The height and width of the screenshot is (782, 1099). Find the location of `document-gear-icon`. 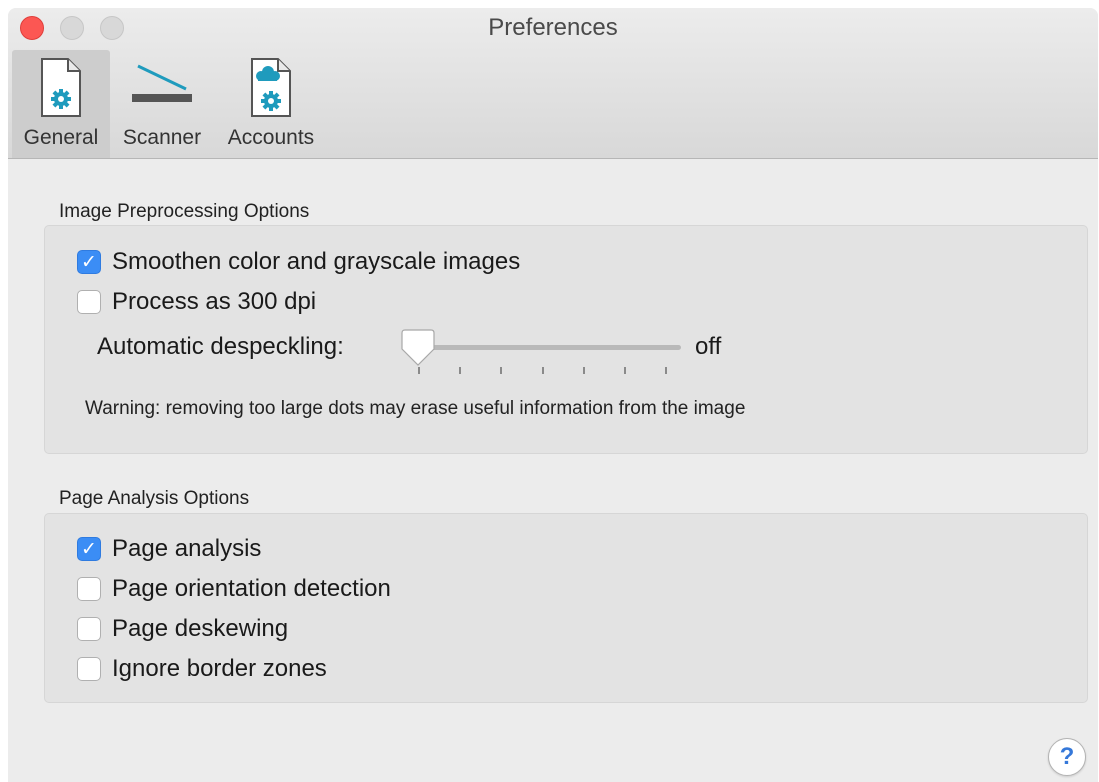

document-gear-icon is located at coordinates (61, 90).